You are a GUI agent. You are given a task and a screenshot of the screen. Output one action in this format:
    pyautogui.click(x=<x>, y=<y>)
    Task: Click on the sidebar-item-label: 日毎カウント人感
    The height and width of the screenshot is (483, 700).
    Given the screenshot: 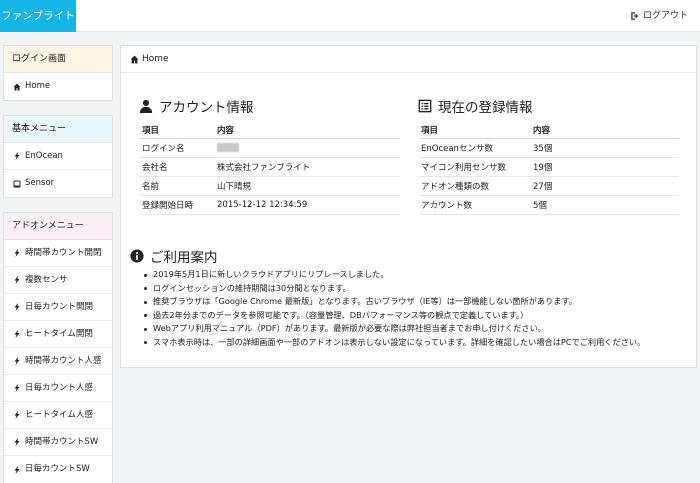 What is the action you would take?
    pyautogui.click(x=59, y=387)
    